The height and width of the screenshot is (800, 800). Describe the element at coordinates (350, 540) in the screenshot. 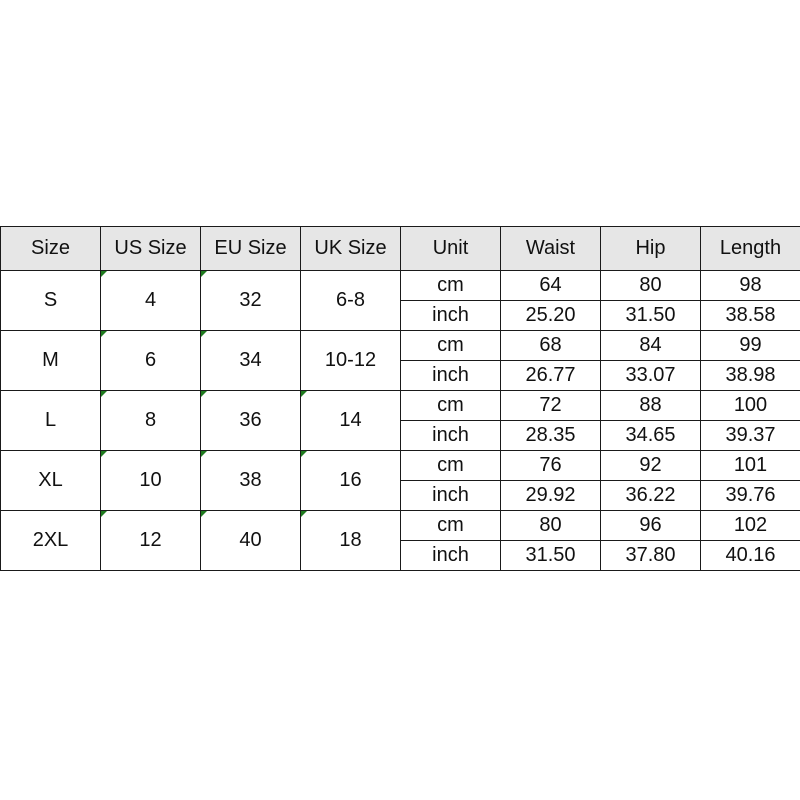

I see `uk-size-cell: 18` at that location.